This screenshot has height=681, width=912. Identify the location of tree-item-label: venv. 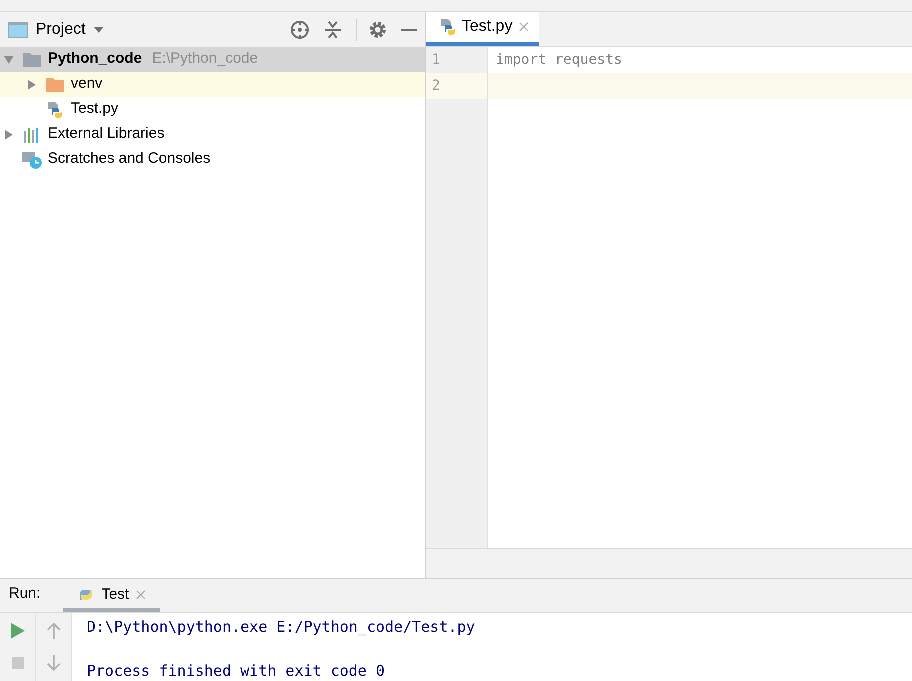
(87, 84).